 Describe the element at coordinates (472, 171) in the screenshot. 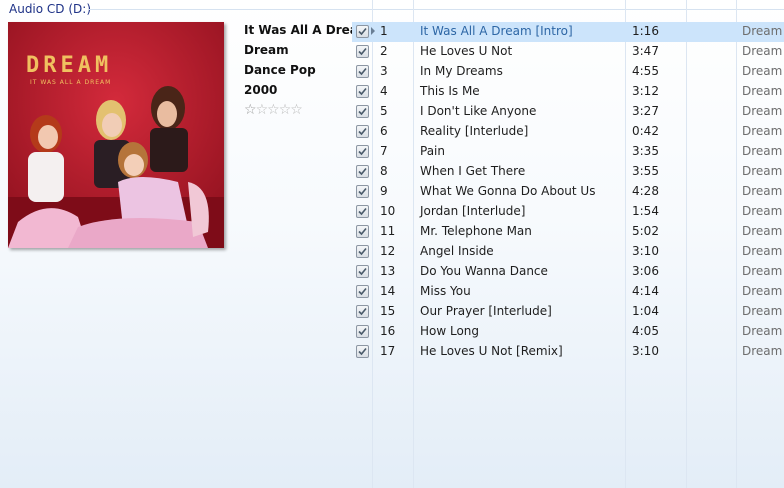

I see `track-title: When I Get There` at that location.